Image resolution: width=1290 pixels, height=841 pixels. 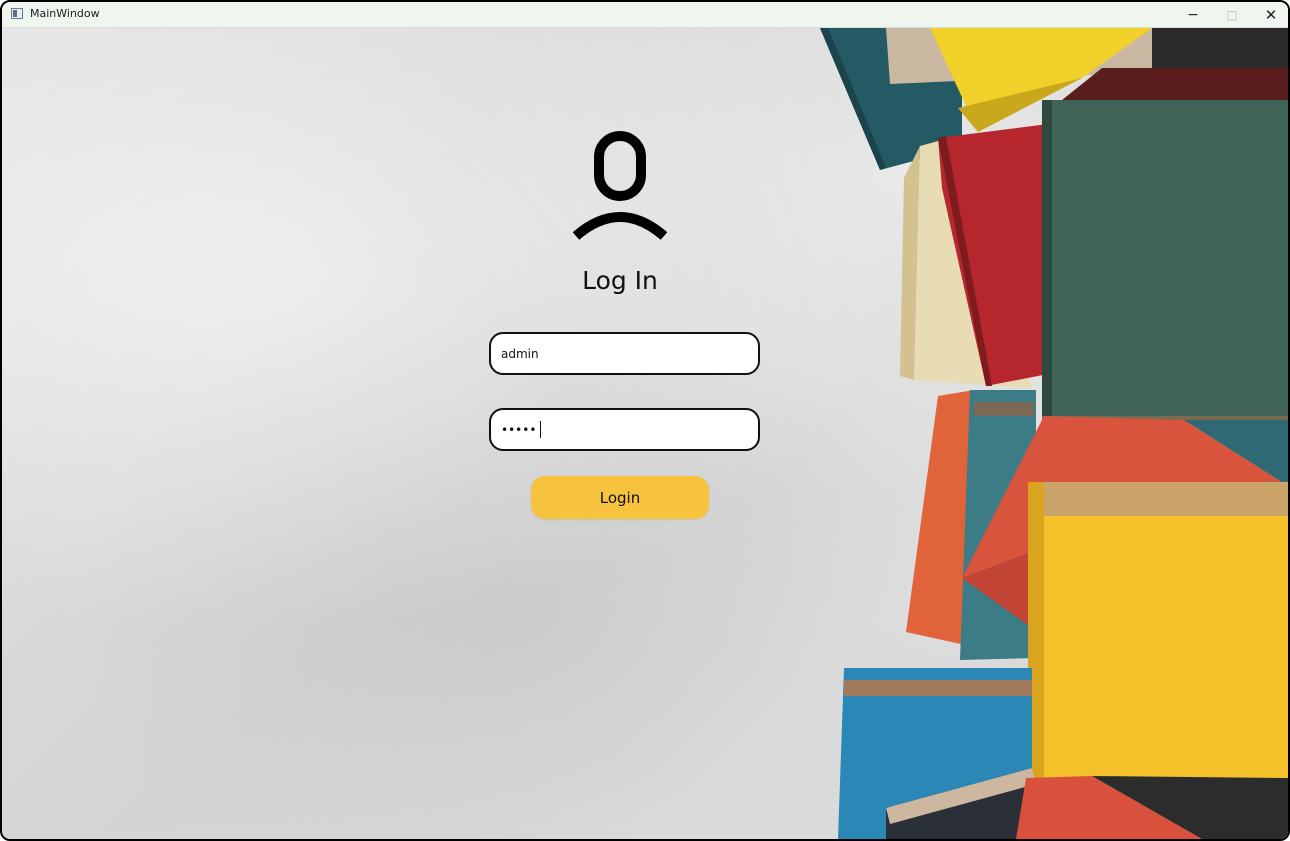 I want to click on app-window-icon, so click(x=17, y=13).